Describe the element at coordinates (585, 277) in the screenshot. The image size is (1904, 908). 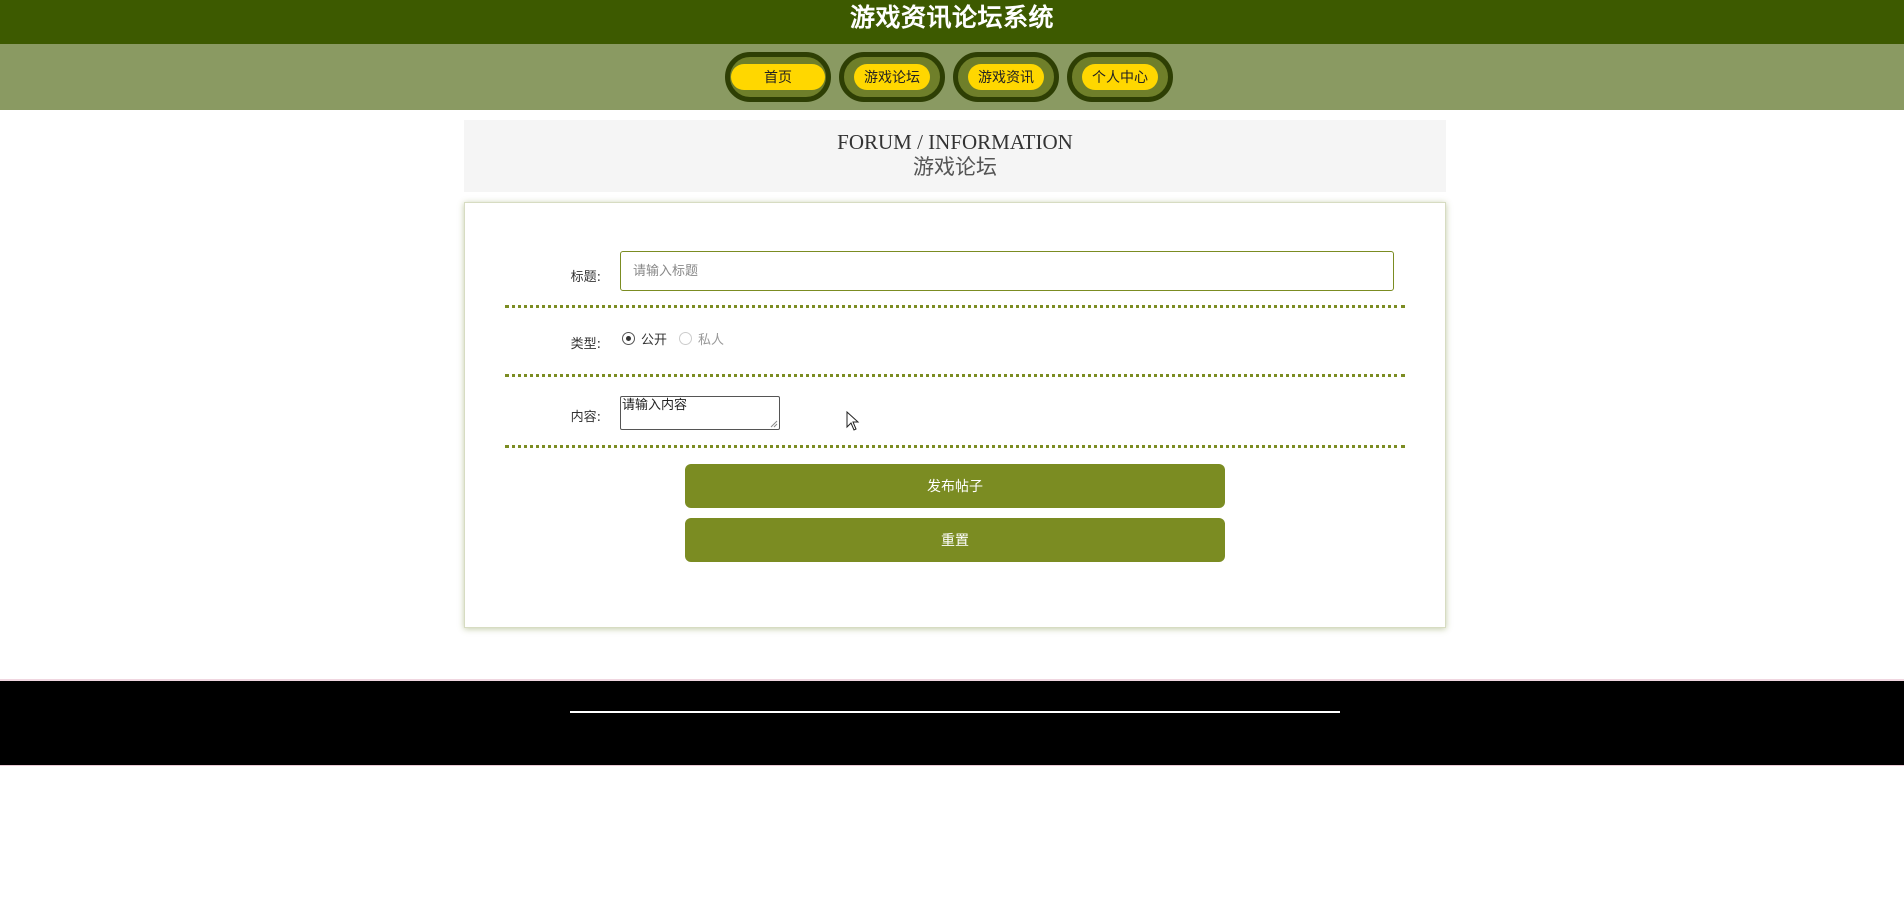
I see `title-label: 标题:` at that location.